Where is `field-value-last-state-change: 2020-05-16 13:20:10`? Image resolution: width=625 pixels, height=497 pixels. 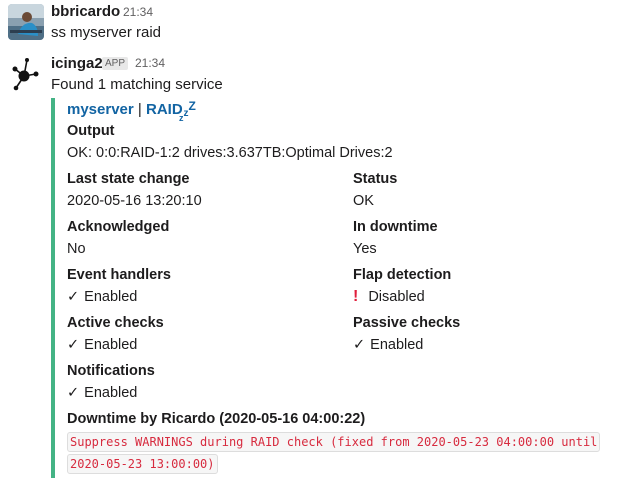
field-value-last-state-change: 2020-05-16 13:20:10 is located at coordinates (134, 201).